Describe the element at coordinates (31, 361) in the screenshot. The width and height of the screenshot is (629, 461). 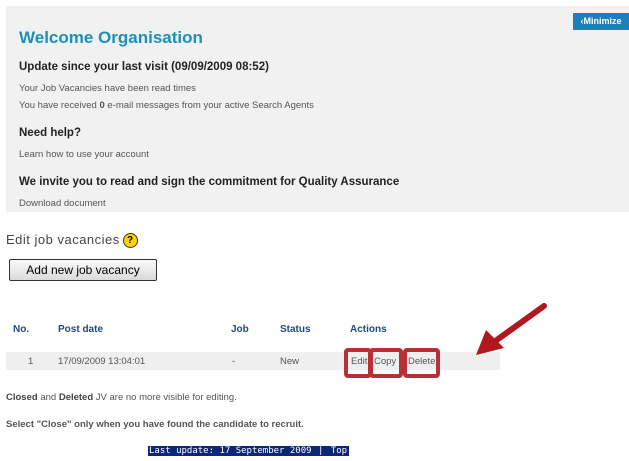
I see `cell-no: 1` at that location.